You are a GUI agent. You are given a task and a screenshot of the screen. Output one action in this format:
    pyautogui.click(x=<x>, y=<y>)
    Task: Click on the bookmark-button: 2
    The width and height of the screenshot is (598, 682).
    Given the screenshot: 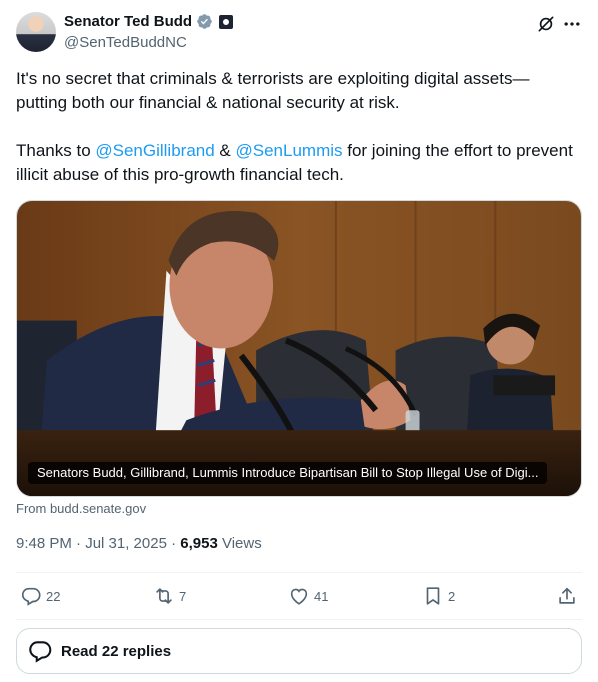 What is the action you would take?
    pyautogui.click(x=438, y=596)
    